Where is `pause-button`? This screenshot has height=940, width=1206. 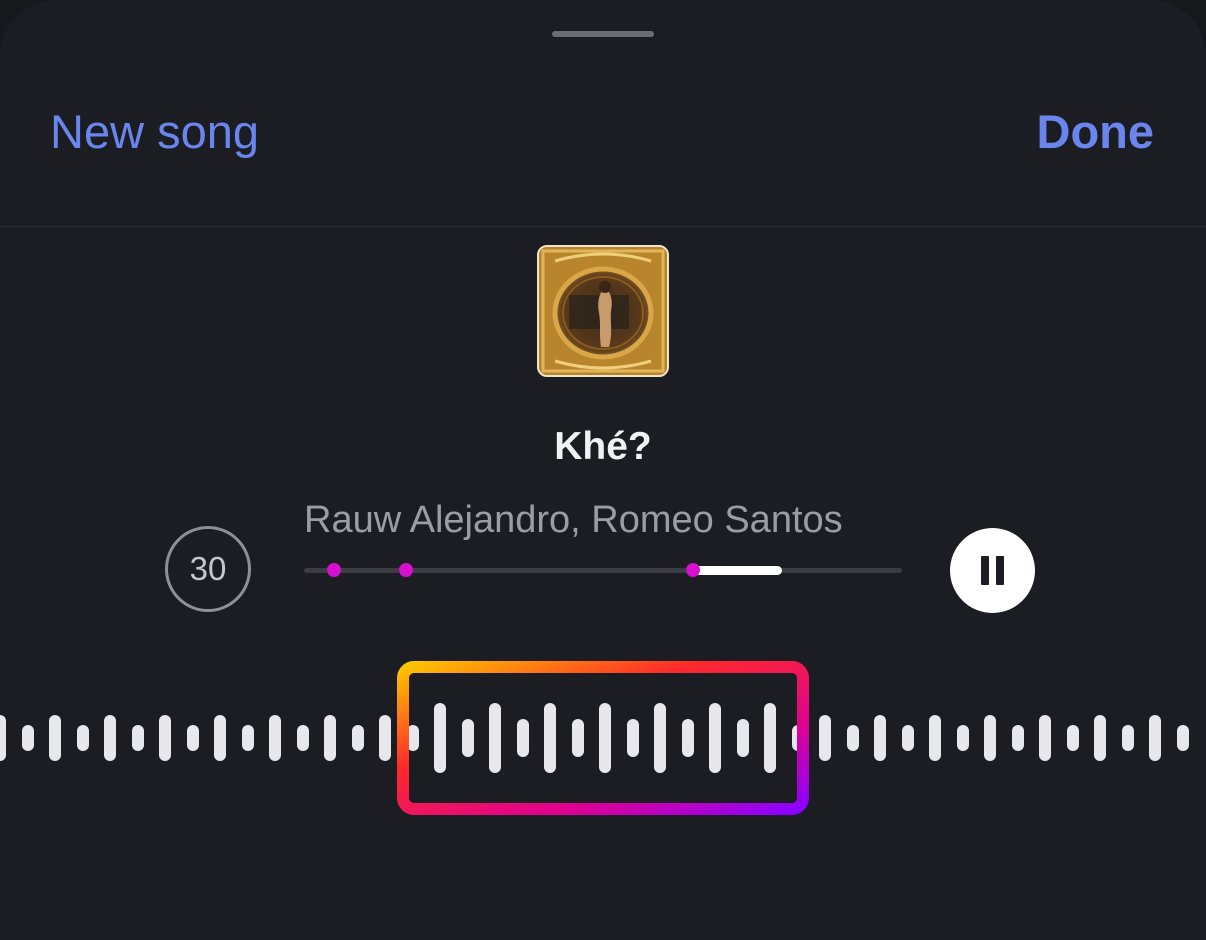 pause-button is located at coordinates (992, 570).